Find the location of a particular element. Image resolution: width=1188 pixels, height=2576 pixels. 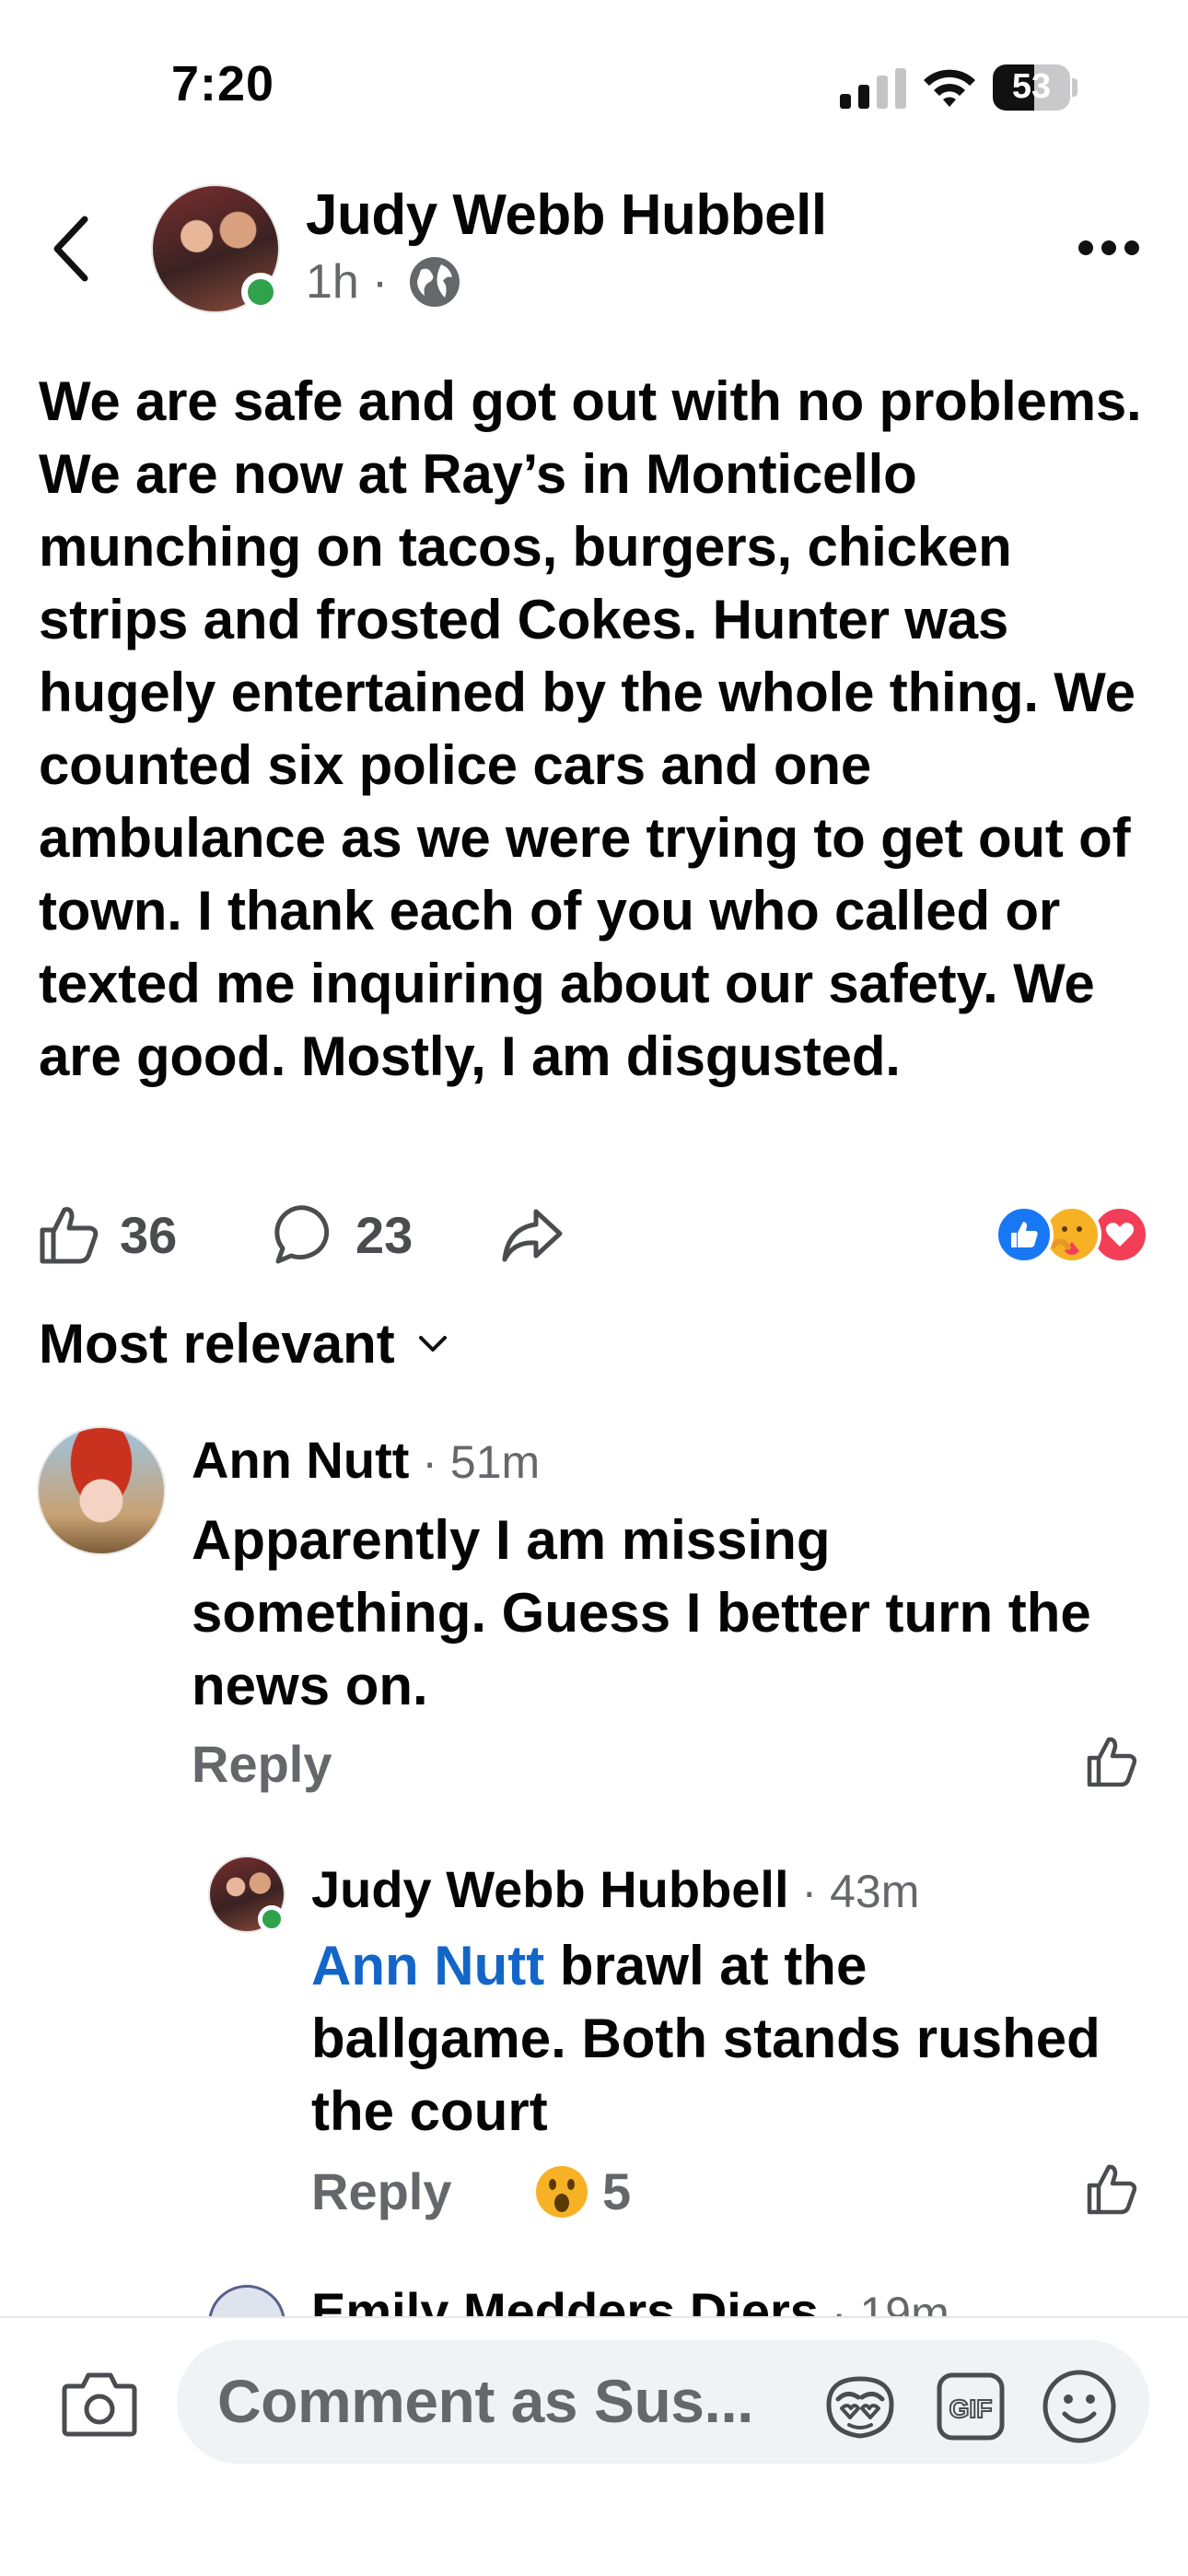

status-time: 7:20 is located at coordinates (223, 83).